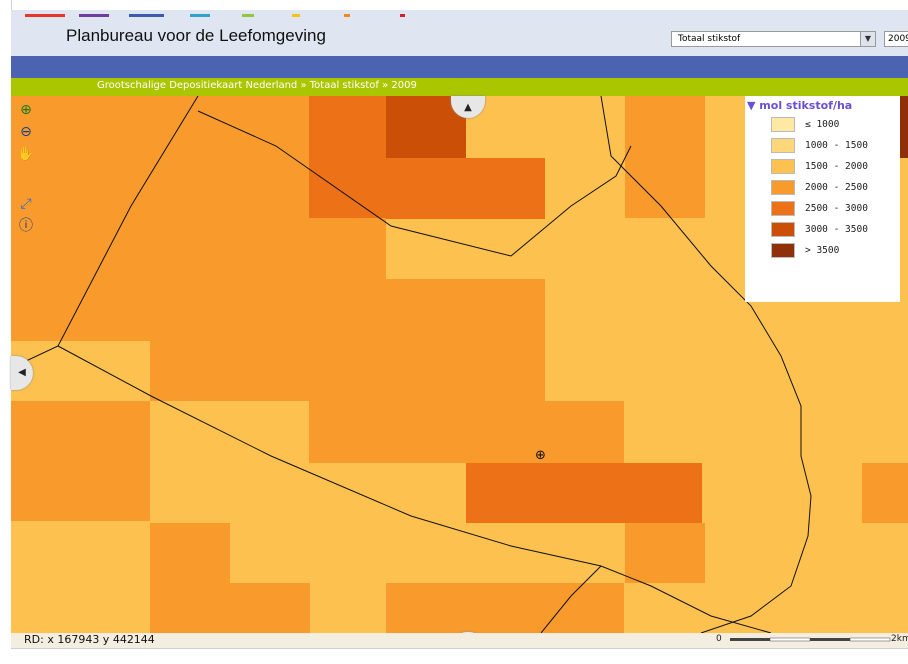 Image resolution: width=908 pixels, height=664 pixels. I want to click on legend-label: ≤ 1000, so click(822, 124).